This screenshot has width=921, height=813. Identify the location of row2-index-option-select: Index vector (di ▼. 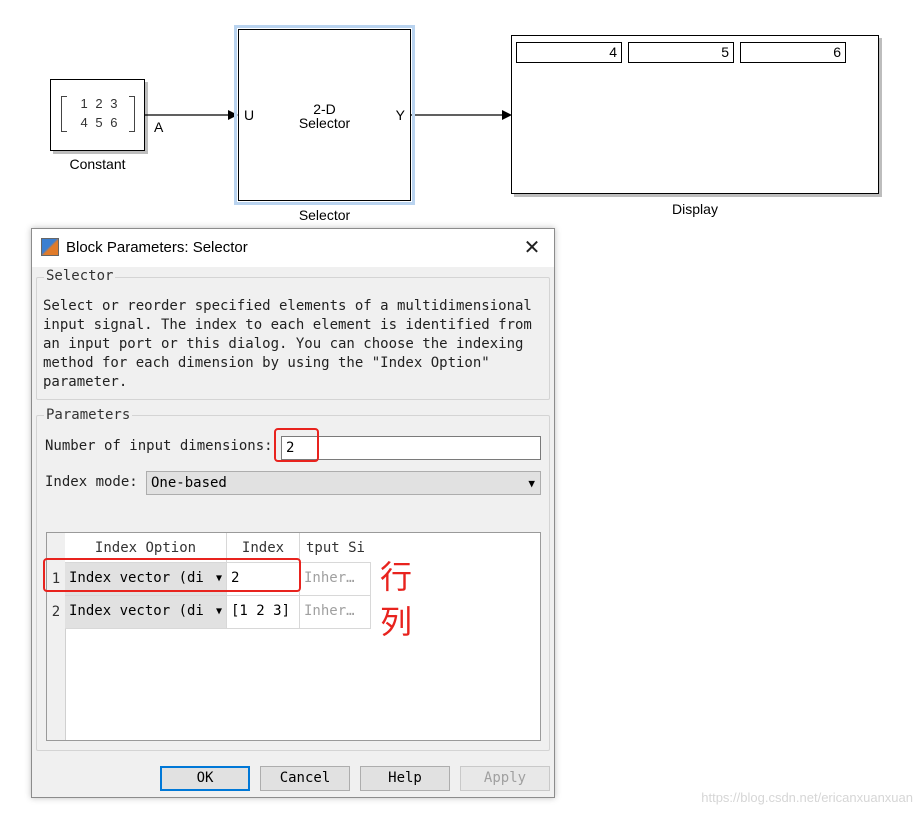
(146, 612).